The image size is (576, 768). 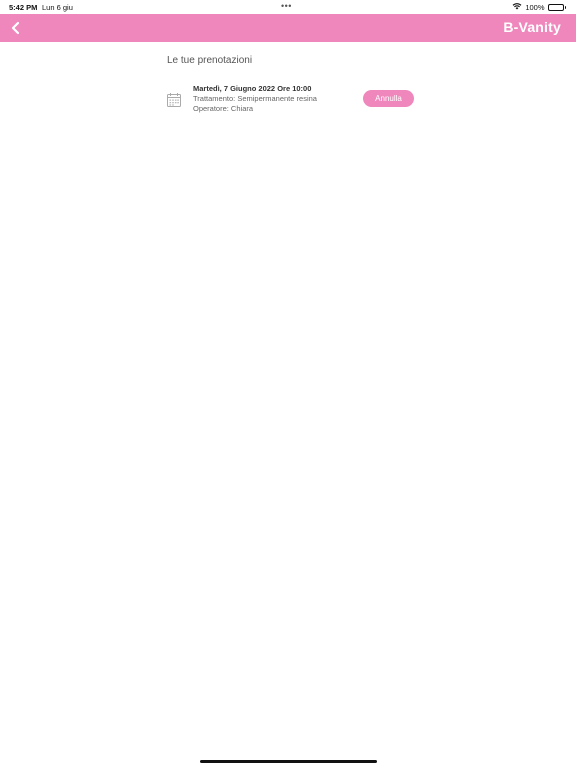 I want to click on booking-date: Martedì, 7 Giugno 2022 Ore 10:00, so click(x=252, y=88).